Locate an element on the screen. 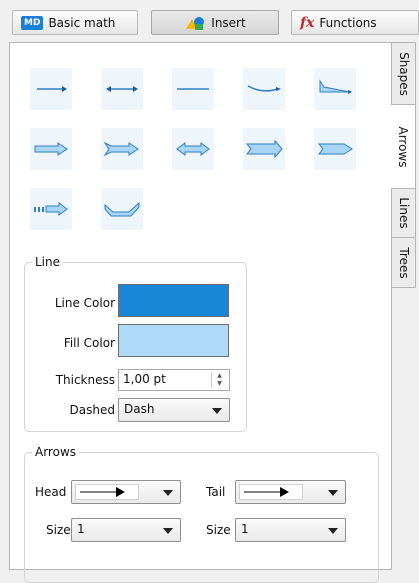  tab-lines: Lines is located at coordinates (404, 213).